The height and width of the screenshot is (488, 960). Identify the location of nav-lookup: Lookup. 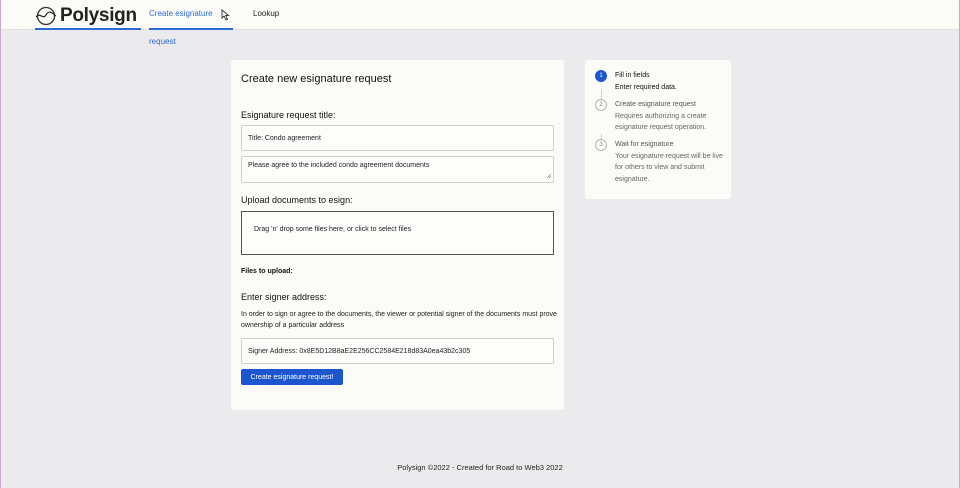
(266, 15).